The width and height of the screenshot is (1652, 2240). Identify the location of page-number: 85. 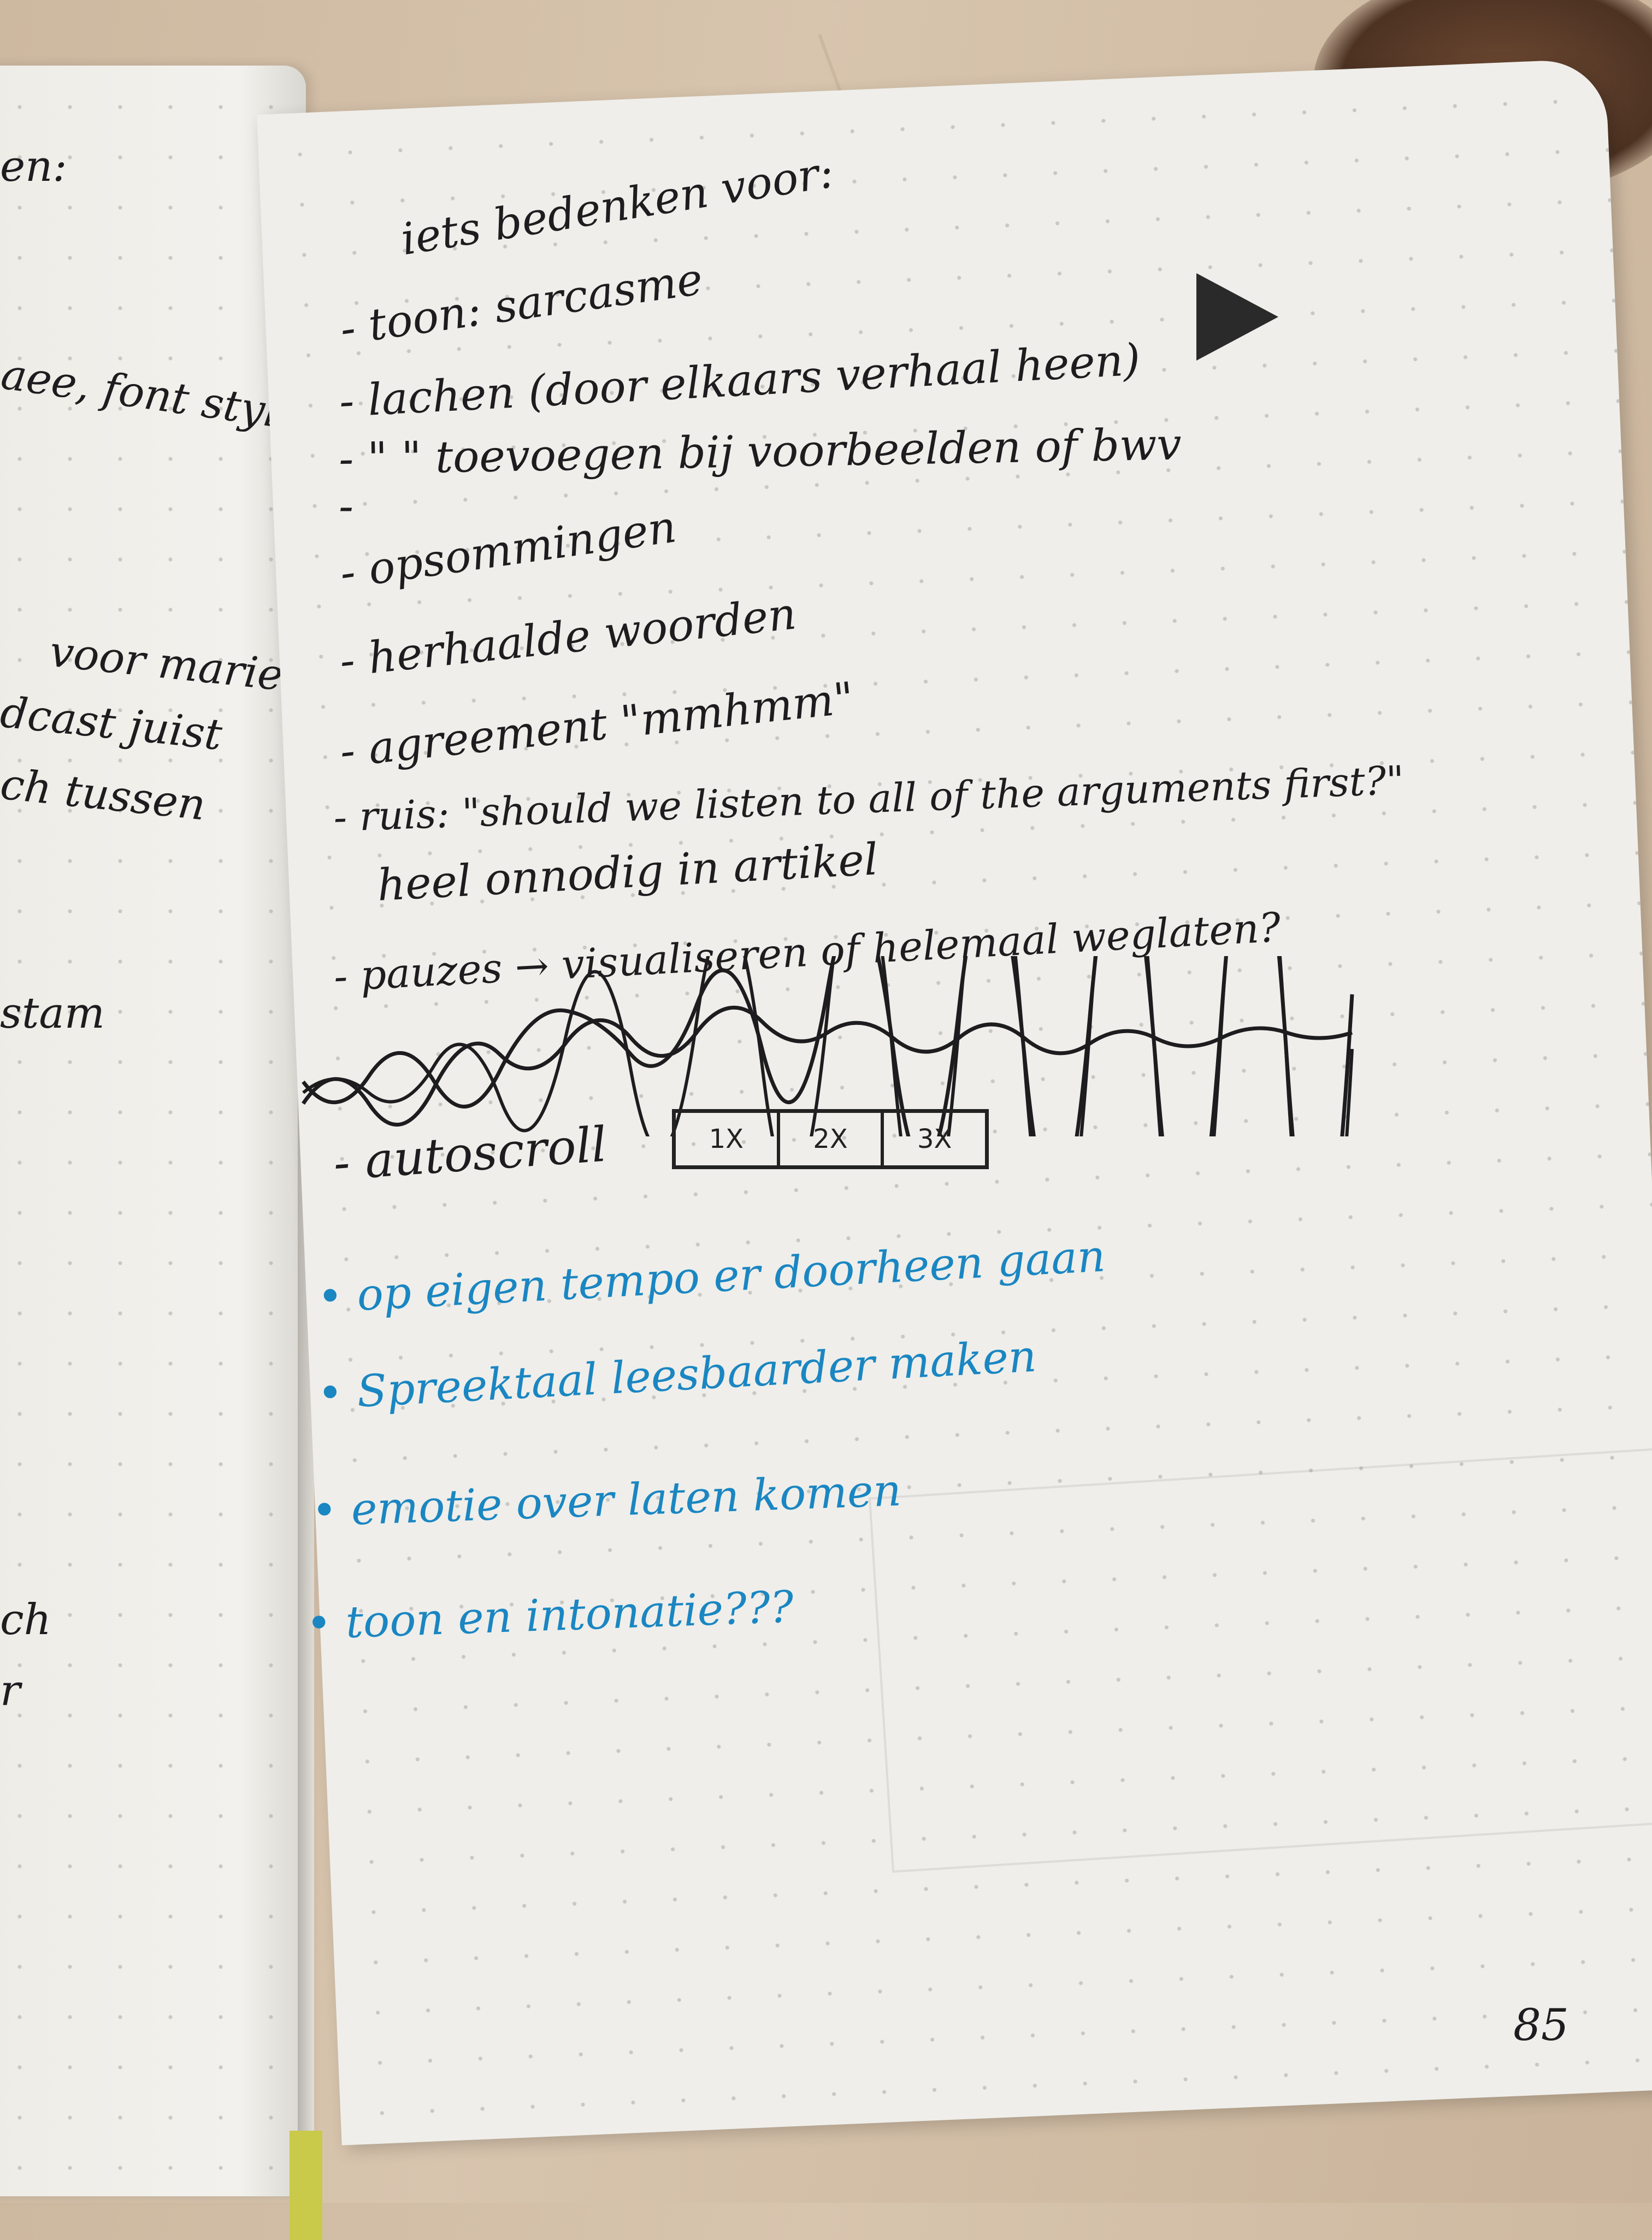
(1541, 2025).